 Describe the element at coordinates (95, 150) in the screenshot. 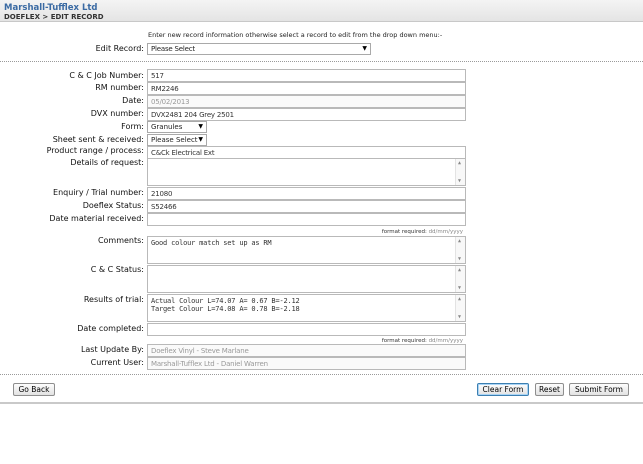

I see `product-range-label: Product range / process:` at that location.